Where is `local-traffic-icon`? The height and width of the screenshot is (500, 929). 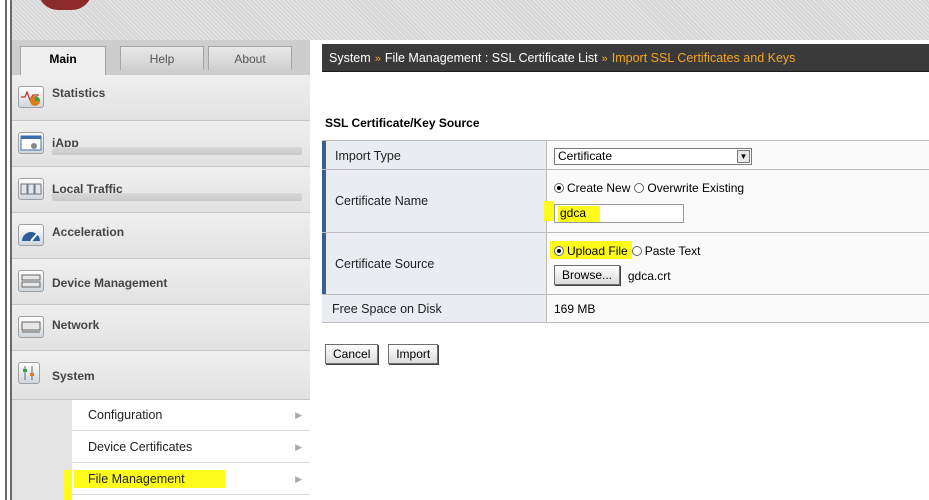 local-traffic-icon is located at coordinates (31, 189).